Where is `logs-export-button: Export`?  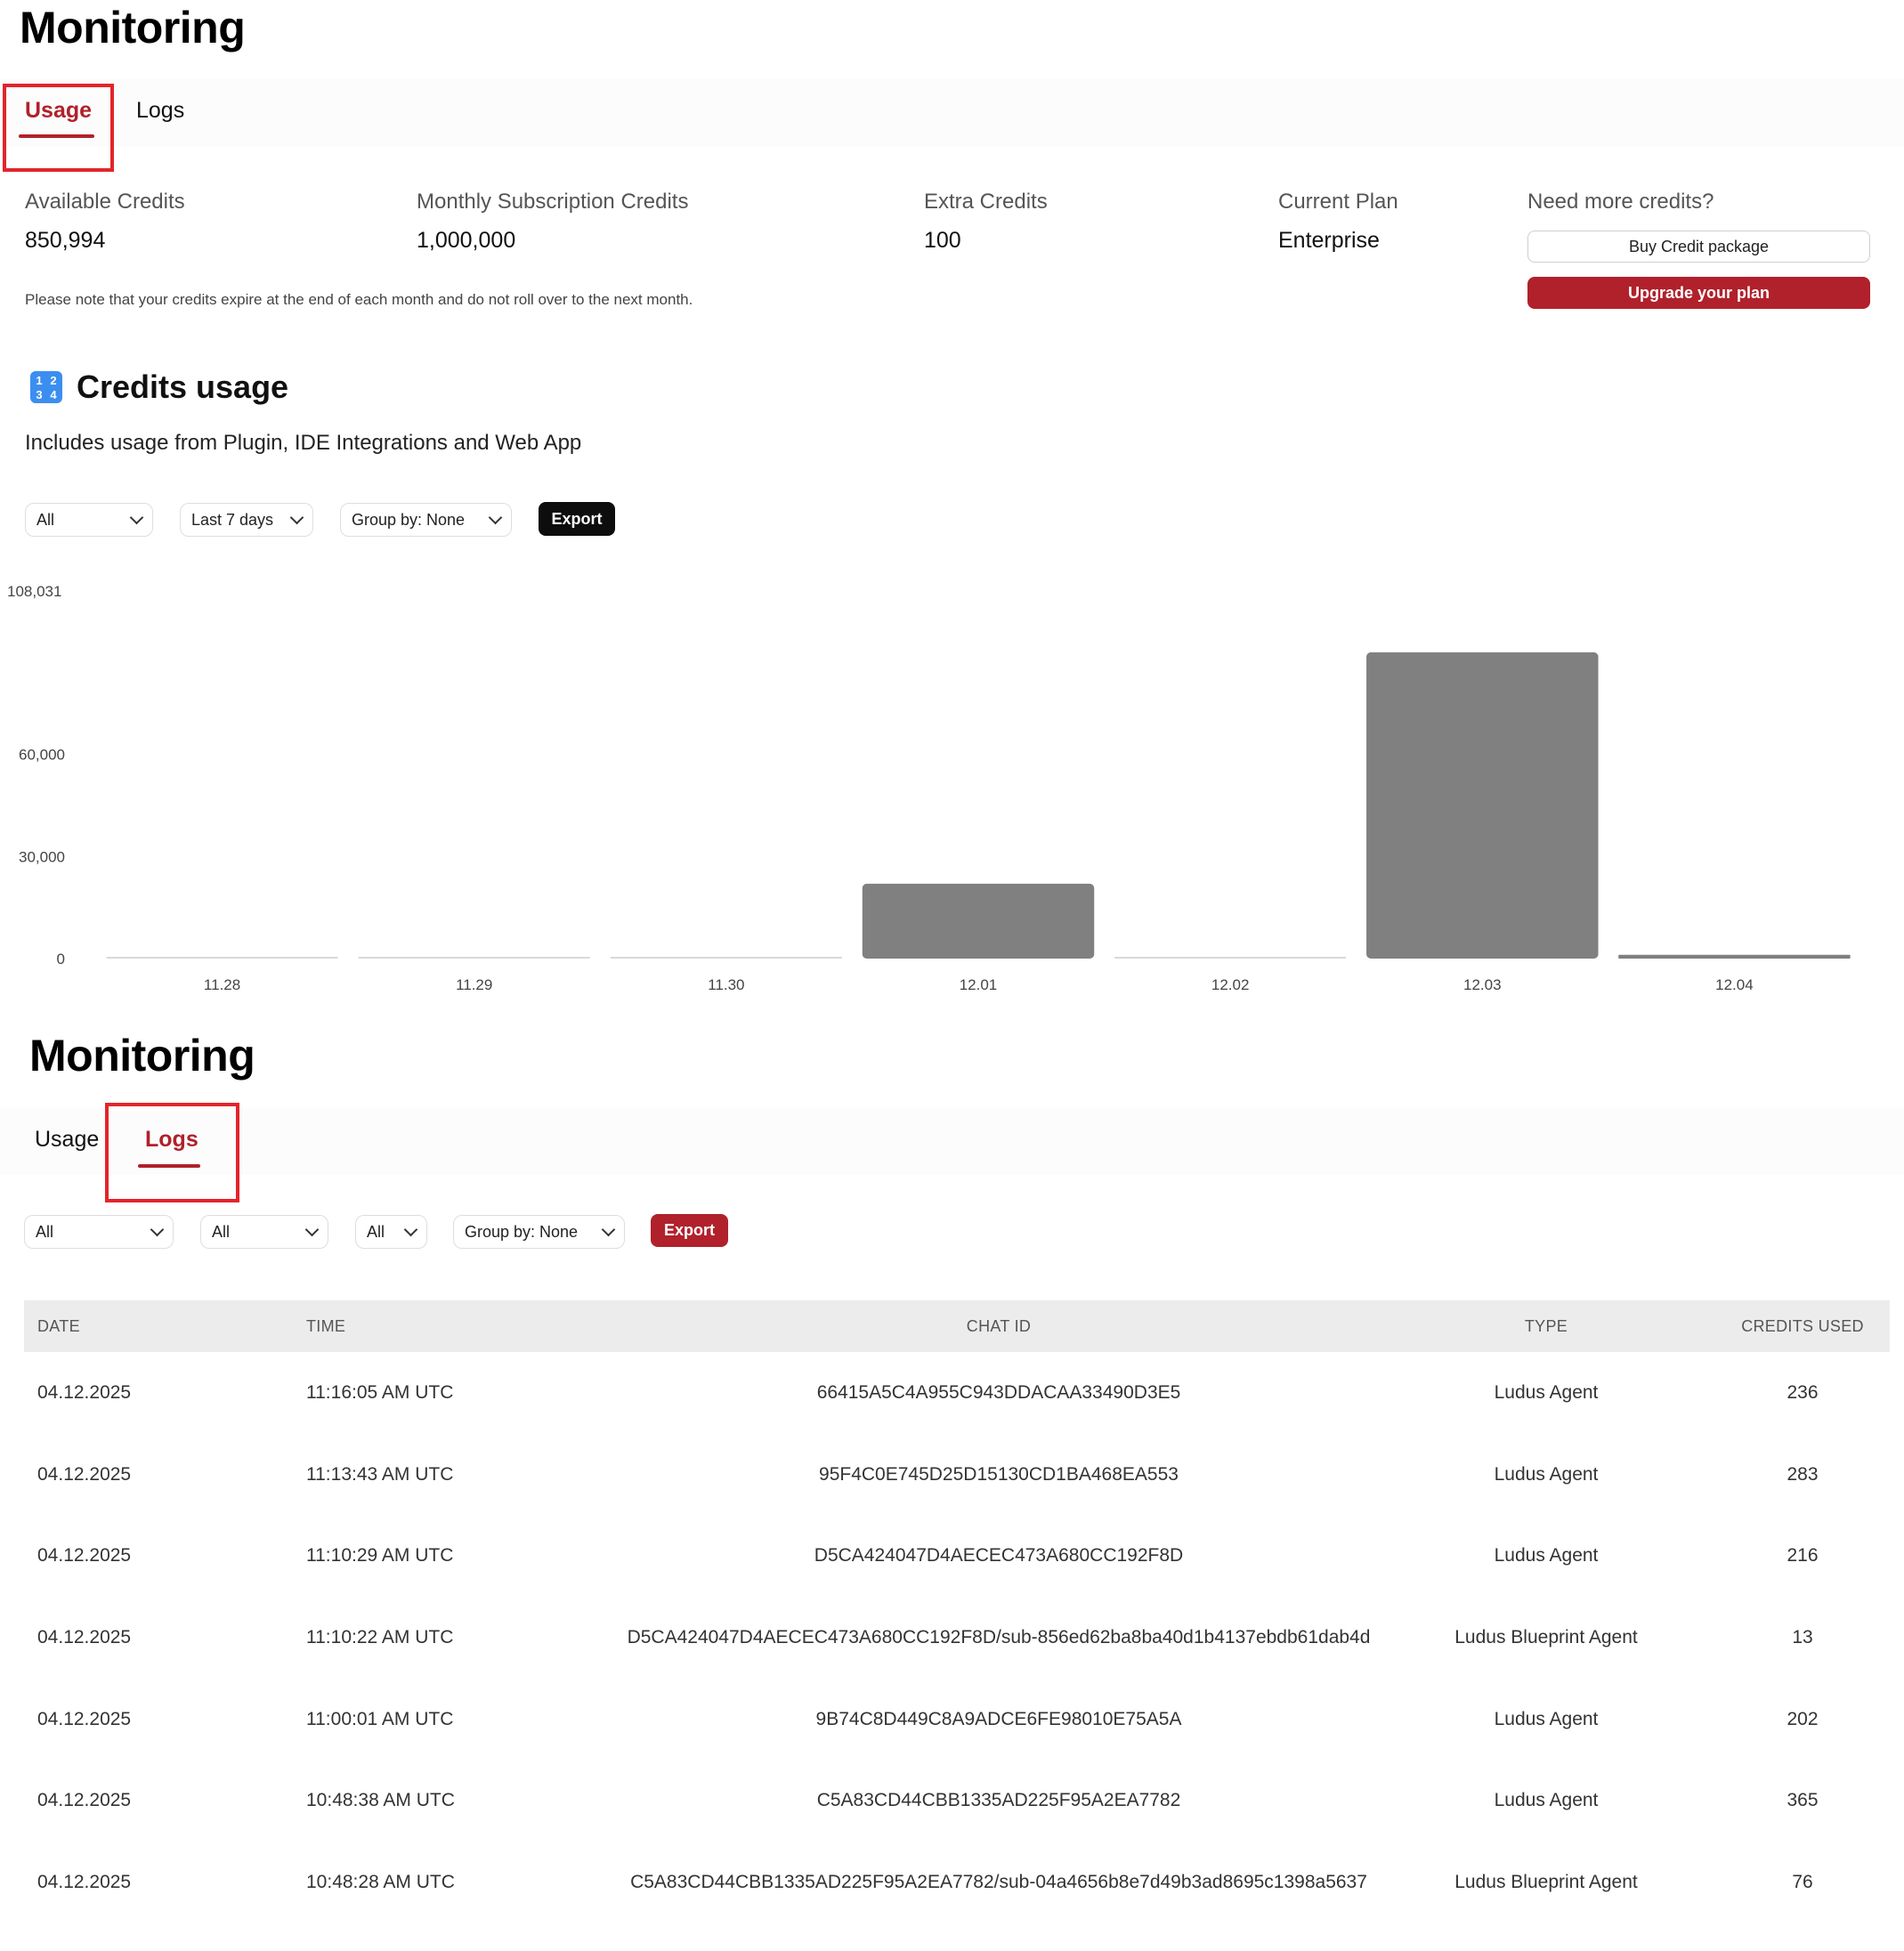 logs-export-button: Export is located at coordinates (689, 1230).